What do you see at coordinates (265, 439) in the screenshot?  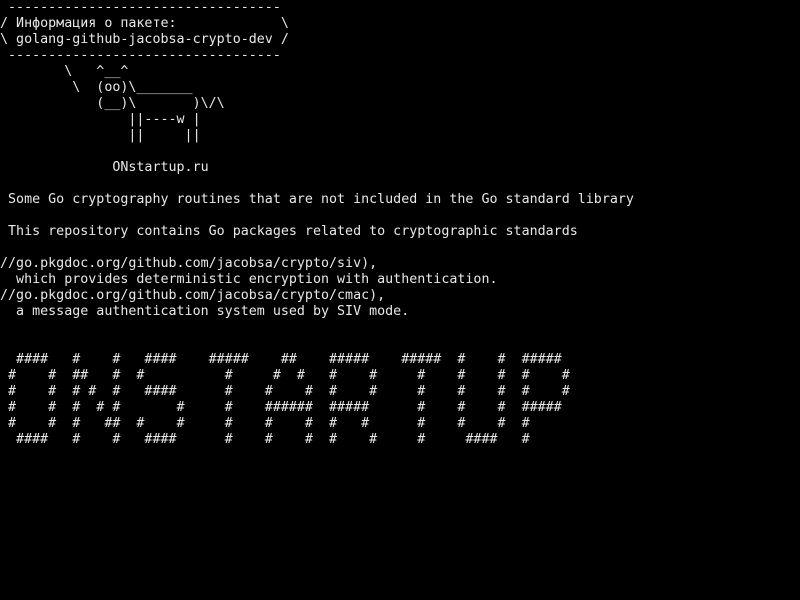 I see `banner-row-6: #### # # #### # # # # # # #### #` at bounding box center [265, 439].